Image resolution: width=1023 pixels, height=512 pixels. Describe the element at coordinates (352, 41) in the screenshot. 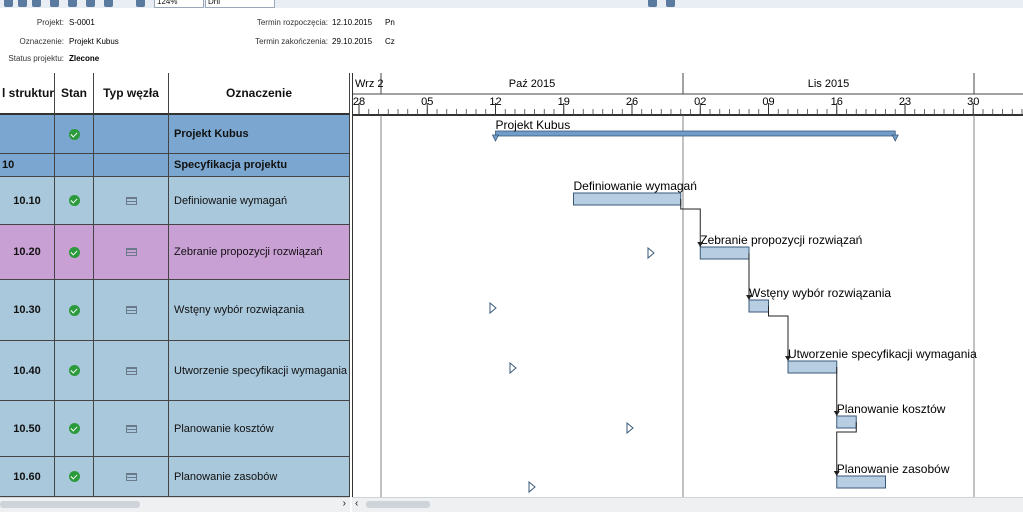

I see `end-value: 29.10.2015` at that location.